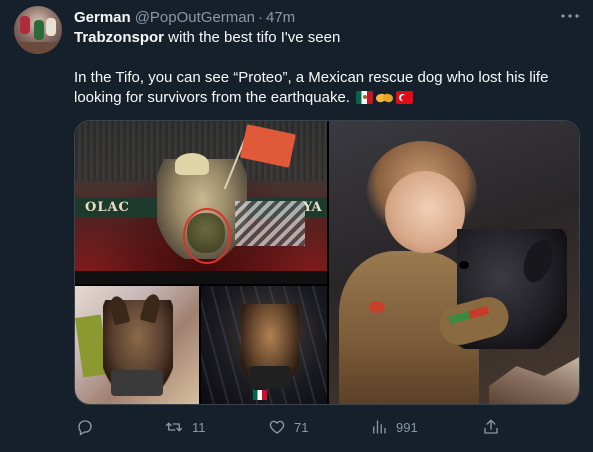  What do you see at coordinates (119, 37) in the screenshot?
I see `mention-link: Trabzonspor` at bounding box center [119, 37].